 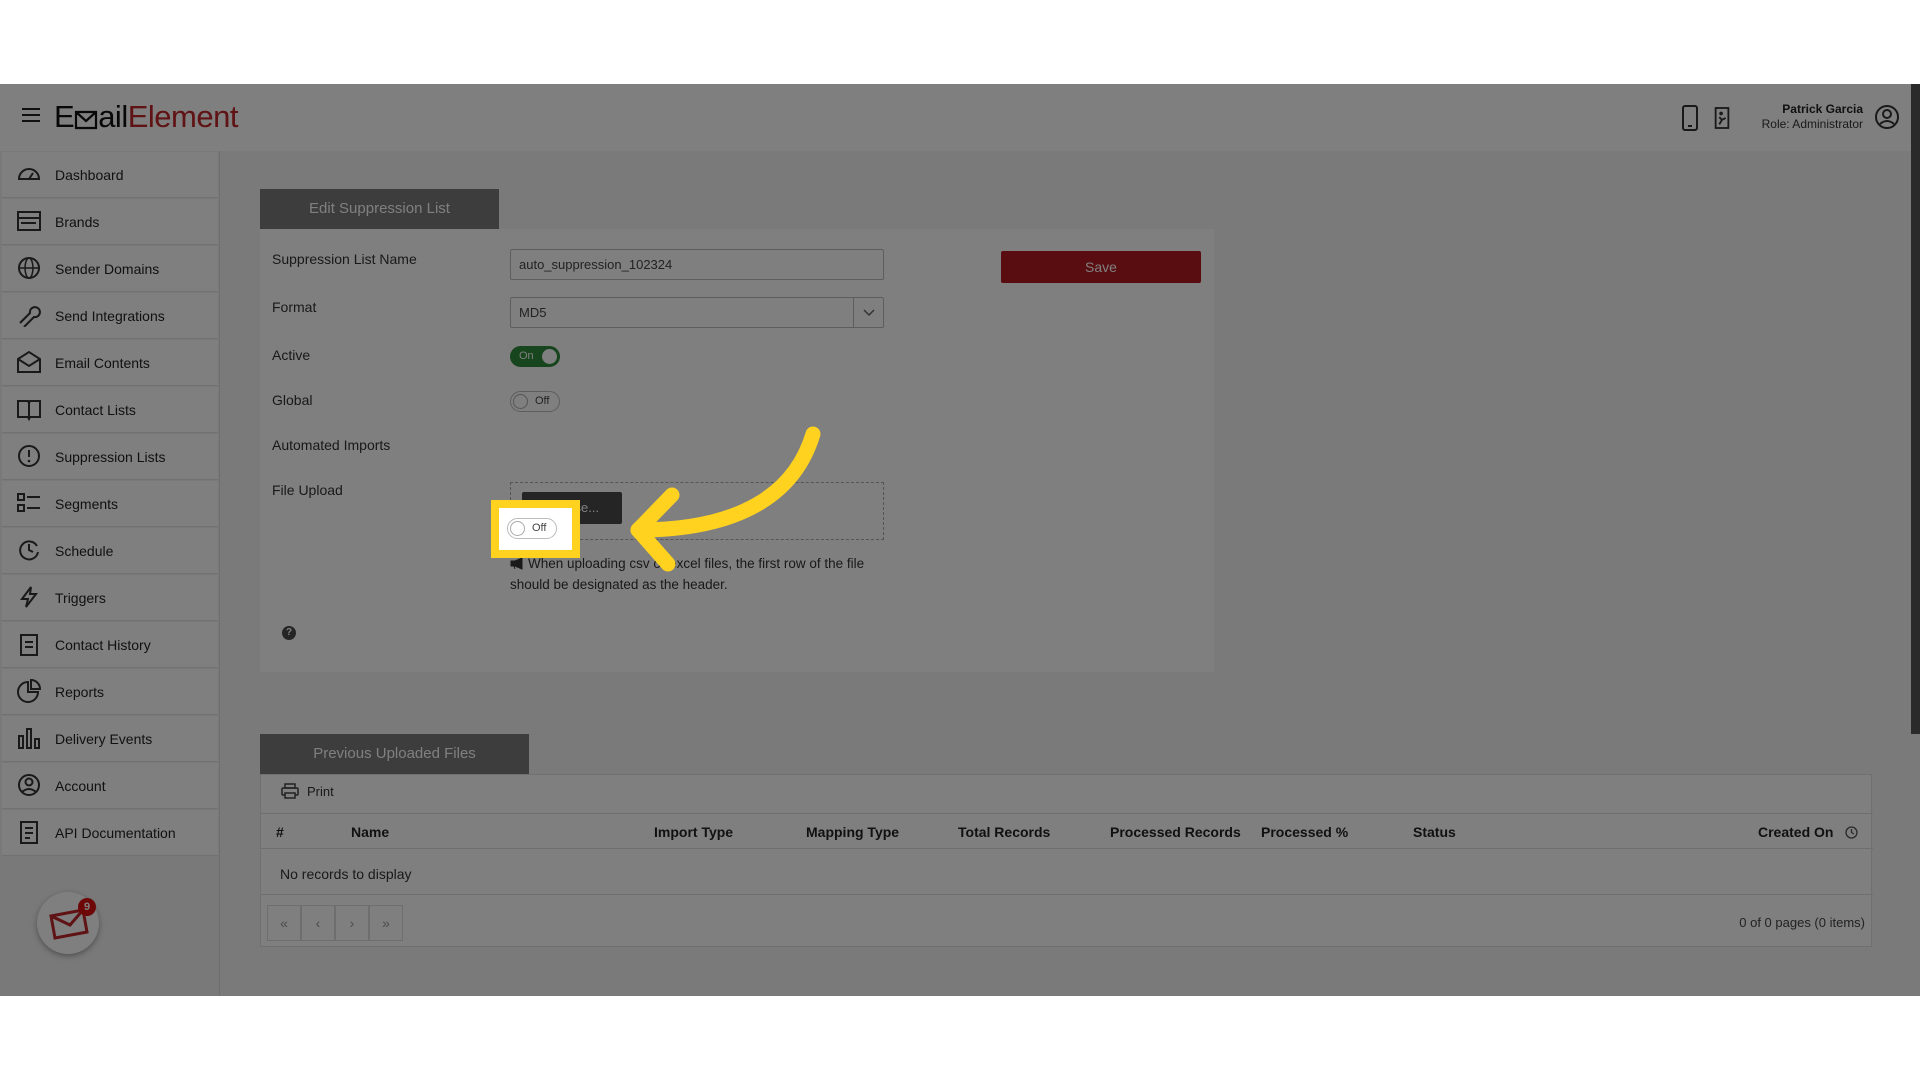 What do you see at coordinates (394, 754) in the screenshot?
I see `tab-previous-uploaded-files: Previous Uploaded Files` at bounding box center [394, 754].